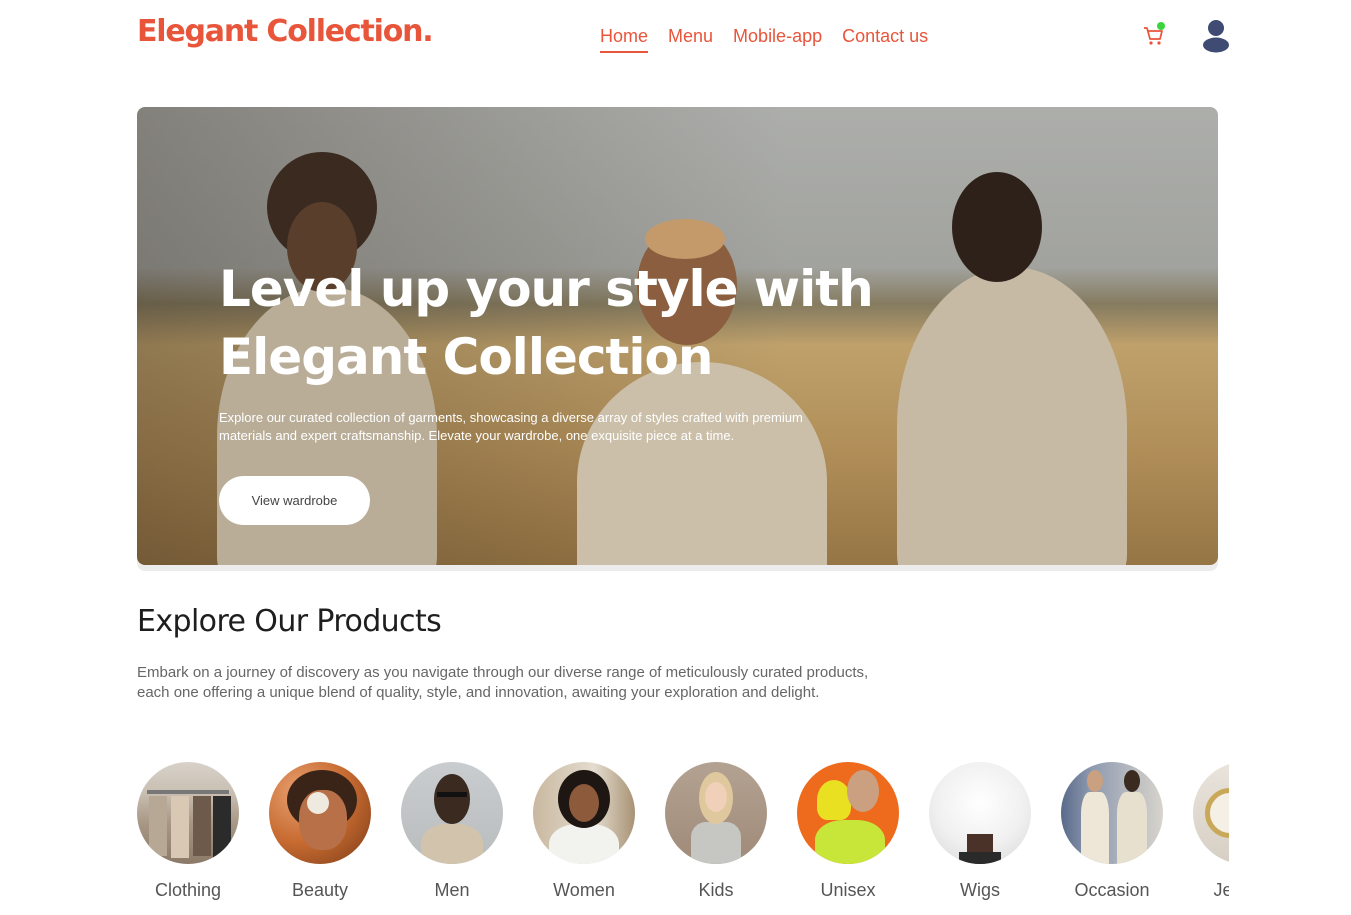  Describe the element at coordinates (624, 39) in the screenshot. I see `nav-home: Home` at that location.